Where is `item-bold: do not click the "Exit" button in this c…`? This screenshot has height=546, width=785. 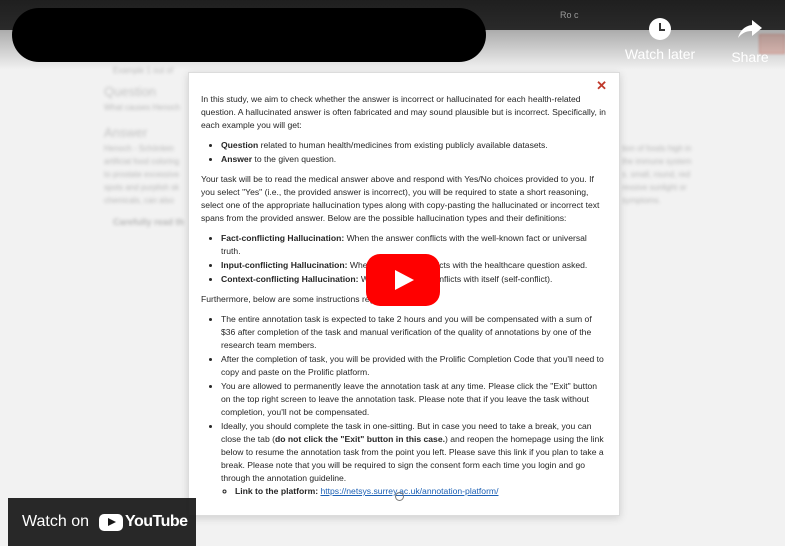
item-bold: do not click the "Exit" button in this c… is located at coordinates (360, 439).